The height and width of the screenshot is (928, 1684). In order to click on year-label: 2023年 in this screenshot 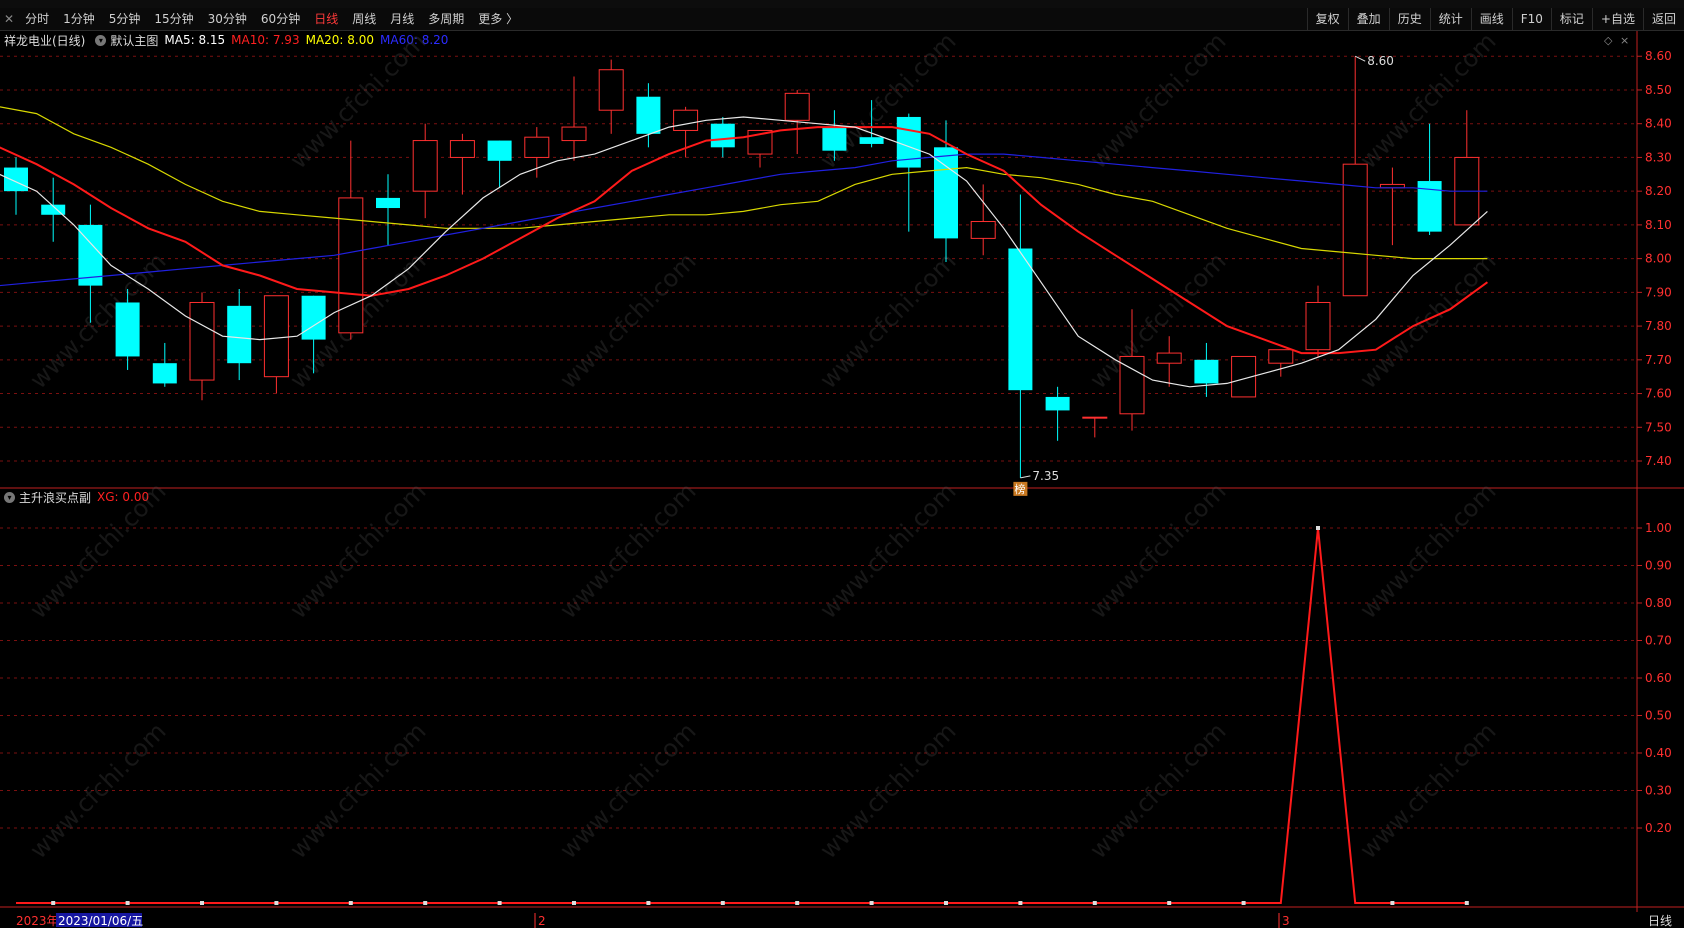, I will do `click(37, 921)`.